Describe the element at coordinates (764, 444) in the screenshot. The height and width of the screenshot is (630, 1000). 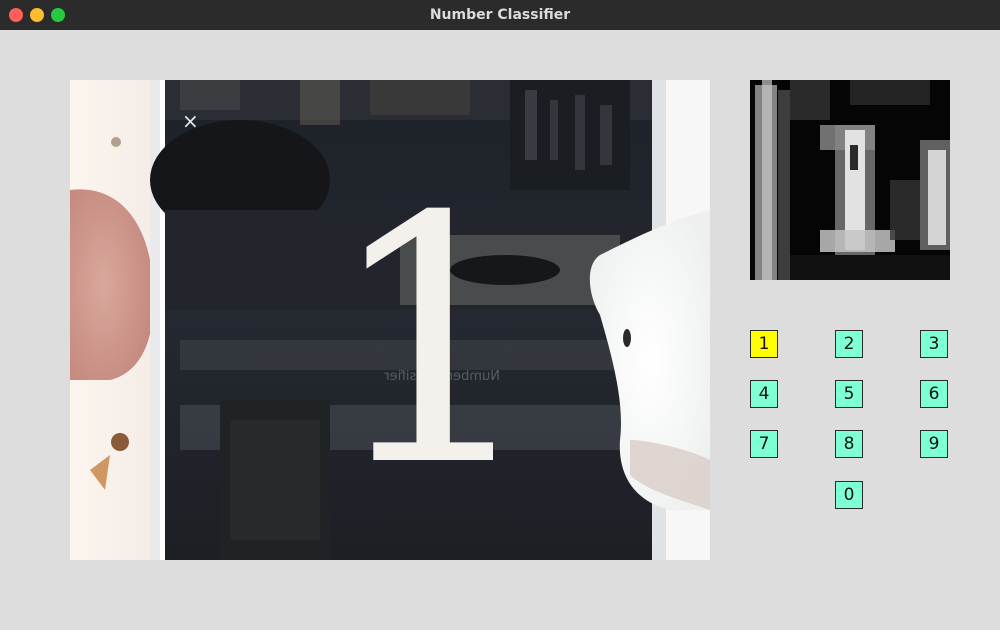
I see `digit-button-7: 7` at that location.